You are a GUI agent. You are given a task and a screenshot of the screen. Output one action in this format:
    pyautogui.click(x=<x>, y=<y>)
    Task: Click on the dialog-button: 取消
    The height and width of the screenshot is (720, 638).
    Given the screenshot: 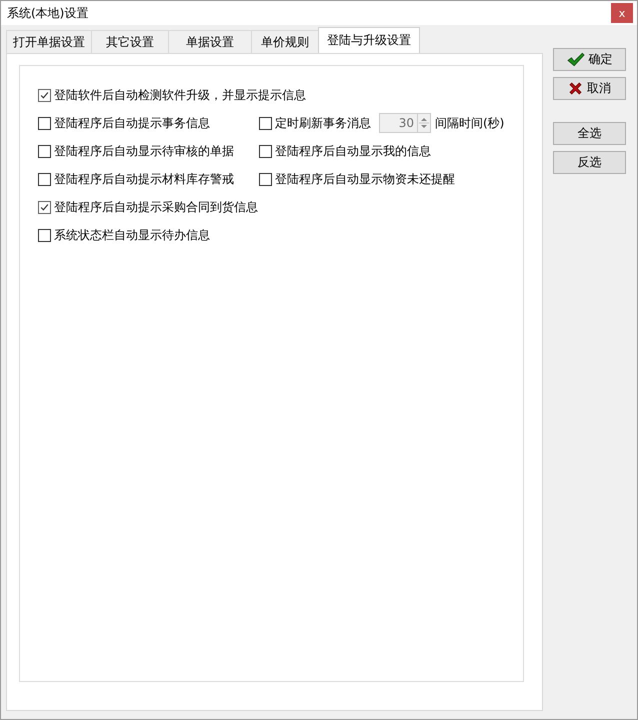 What is the action you would take?
    pyautogui.click(x=589, y=88)
    